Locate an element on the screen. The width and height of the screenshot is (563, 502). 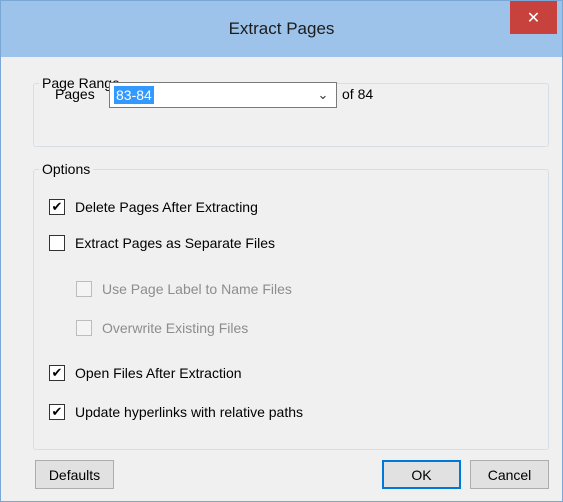
cancel-button: Cancel is located at coordinates (509, 474).